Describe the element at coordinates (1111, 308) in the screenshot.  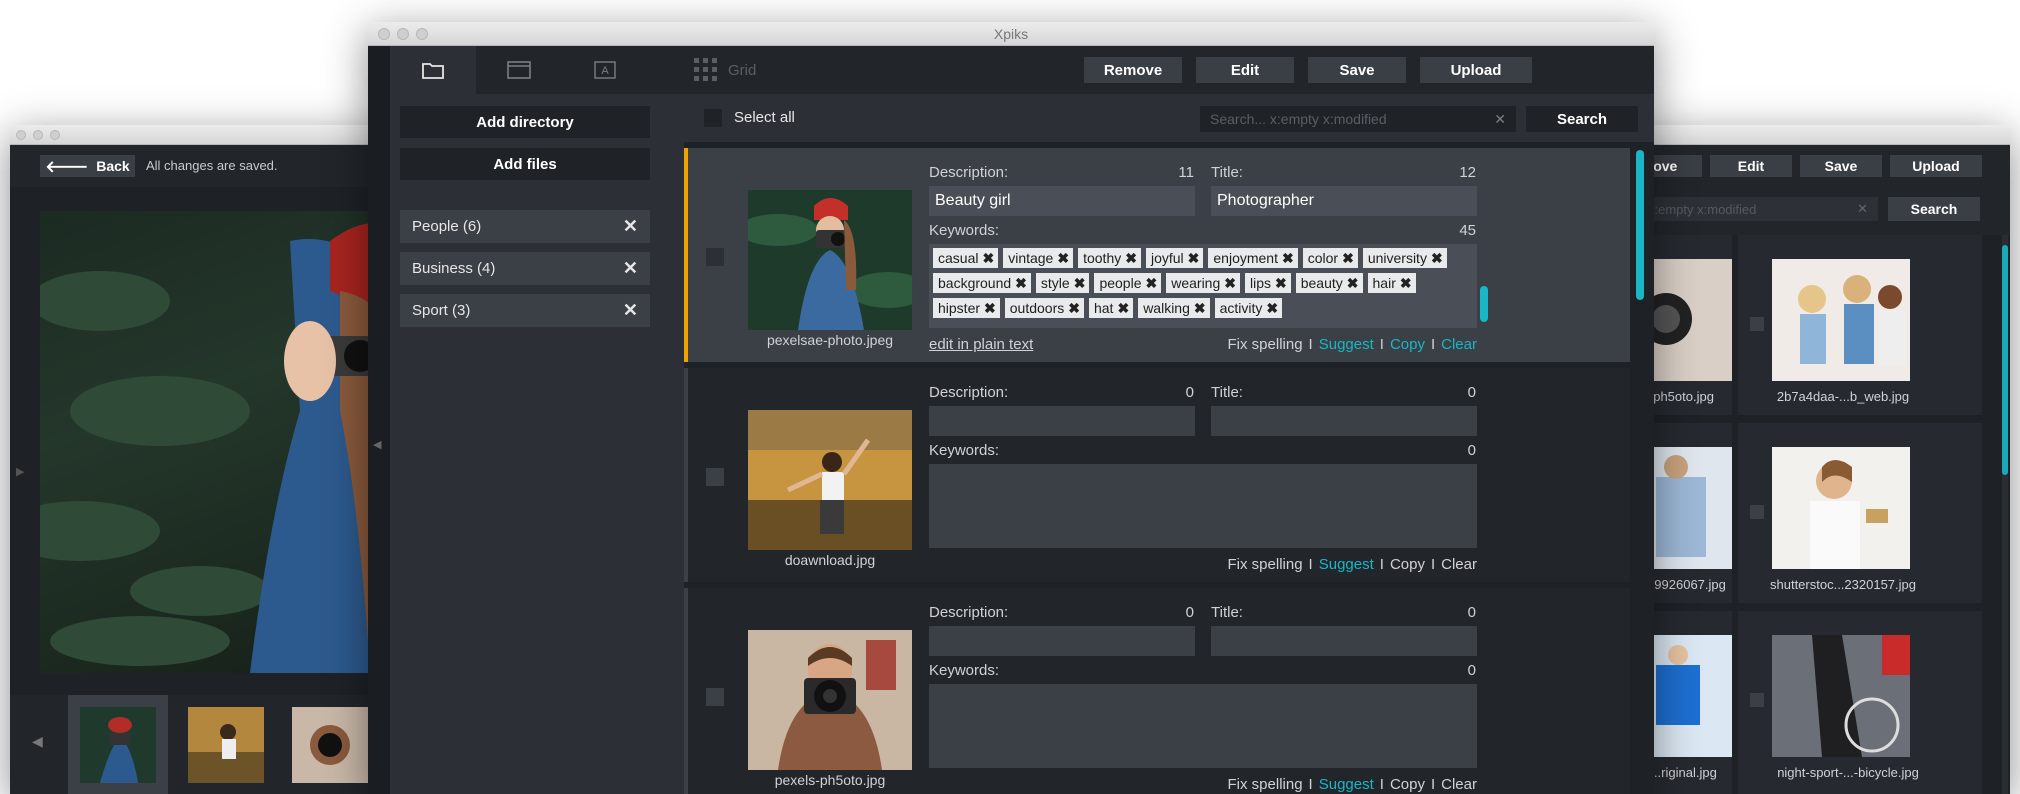
I see `keyword-tag: hat ✖` at that location.